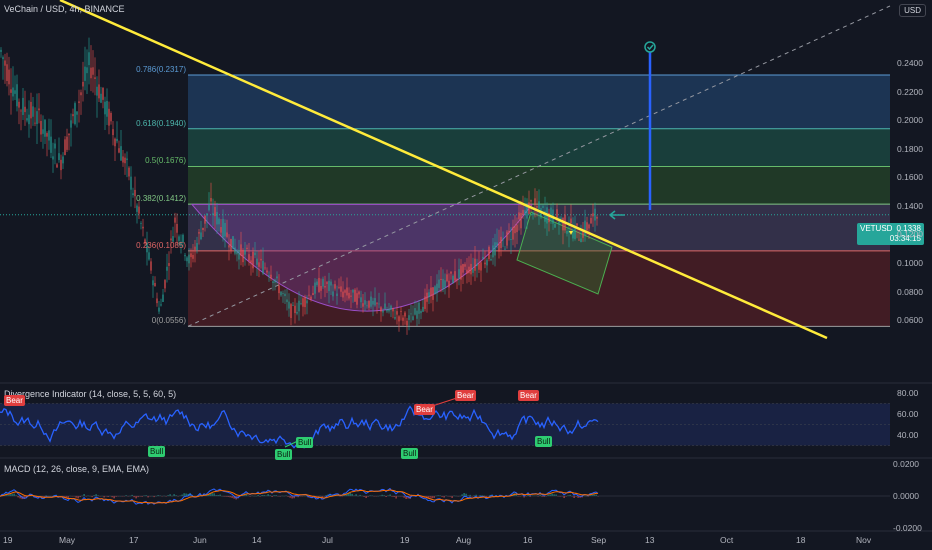  I want to click on price-axis-label-5: 0.1400, so click(910, 205).